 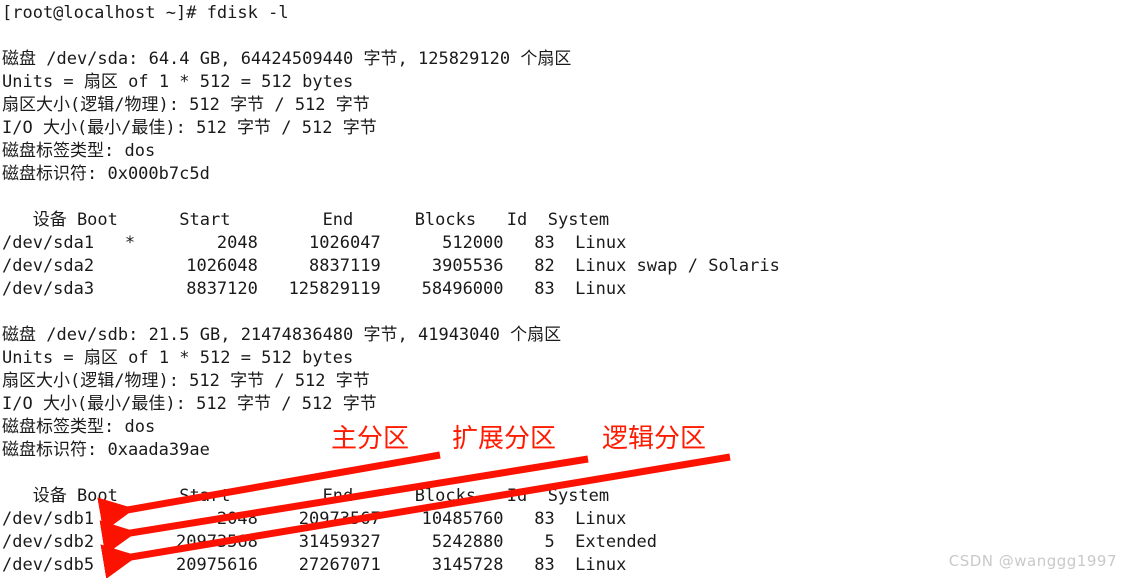 I want to click on disk-sector-size-sdb: 扇区大小(逻辑/物理): 512 字节 / 512 字节, so click(x=186, y=381).